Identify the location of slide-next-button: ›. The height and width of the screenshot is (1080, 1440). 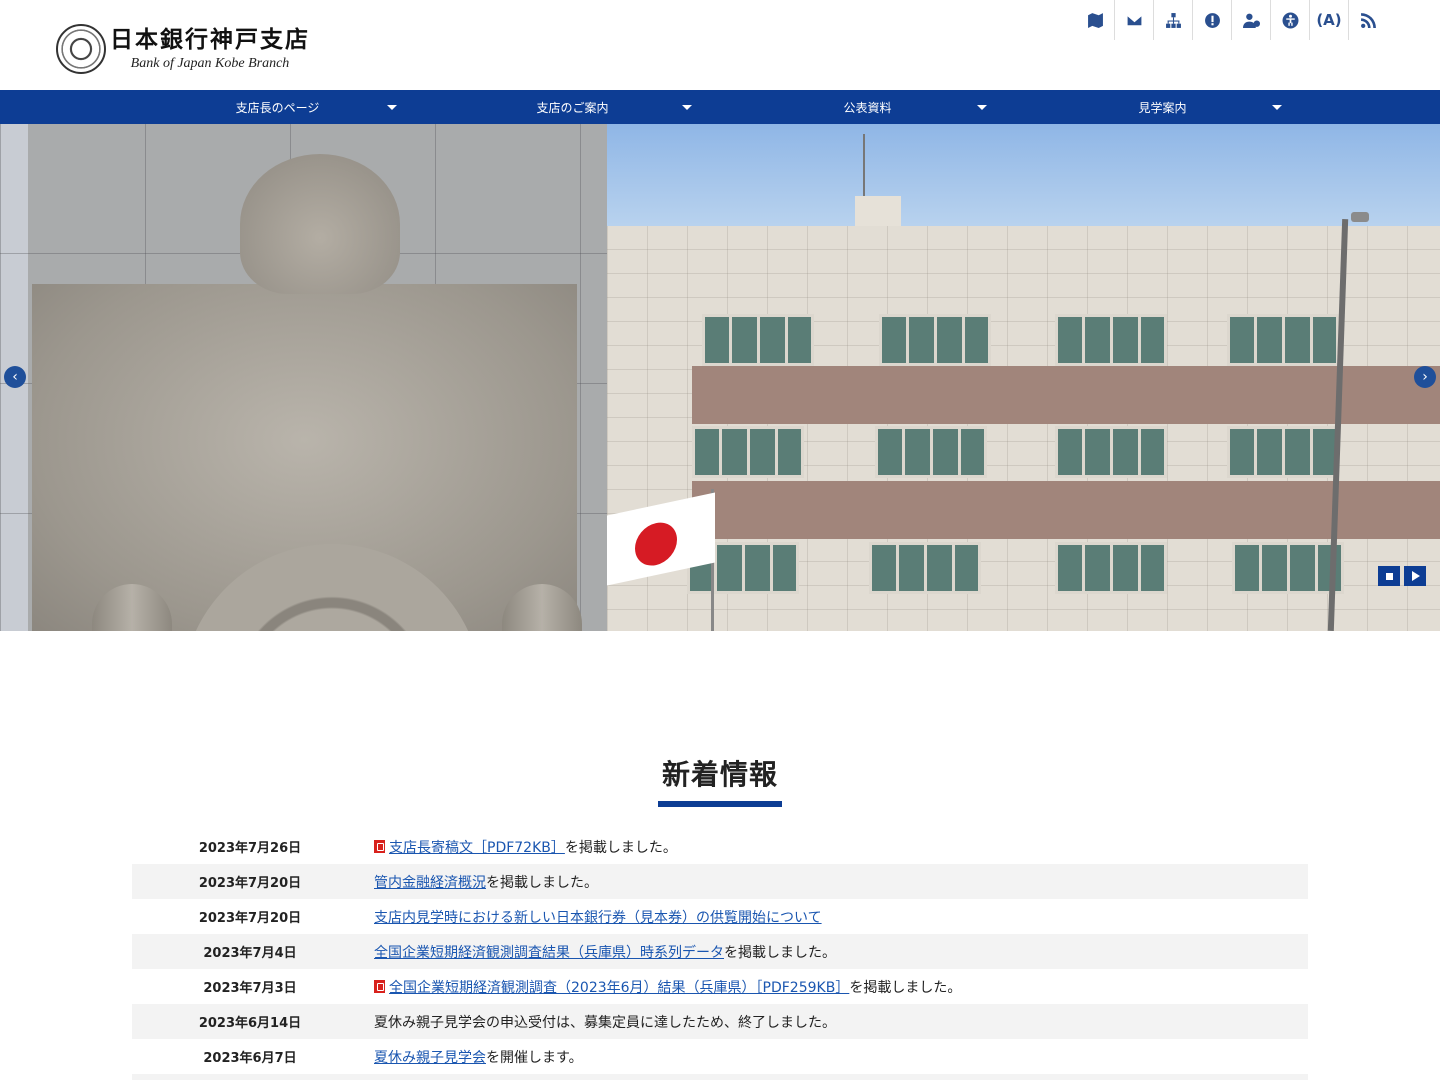
(1425, 377).